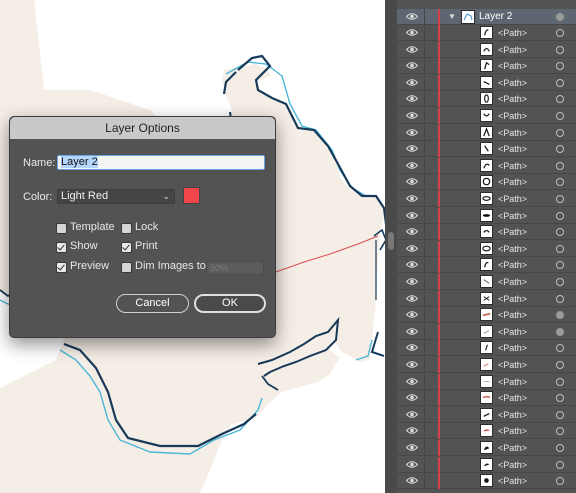 The image size is (576, 493). I want to click on print-checkbox, so click(126, 247).